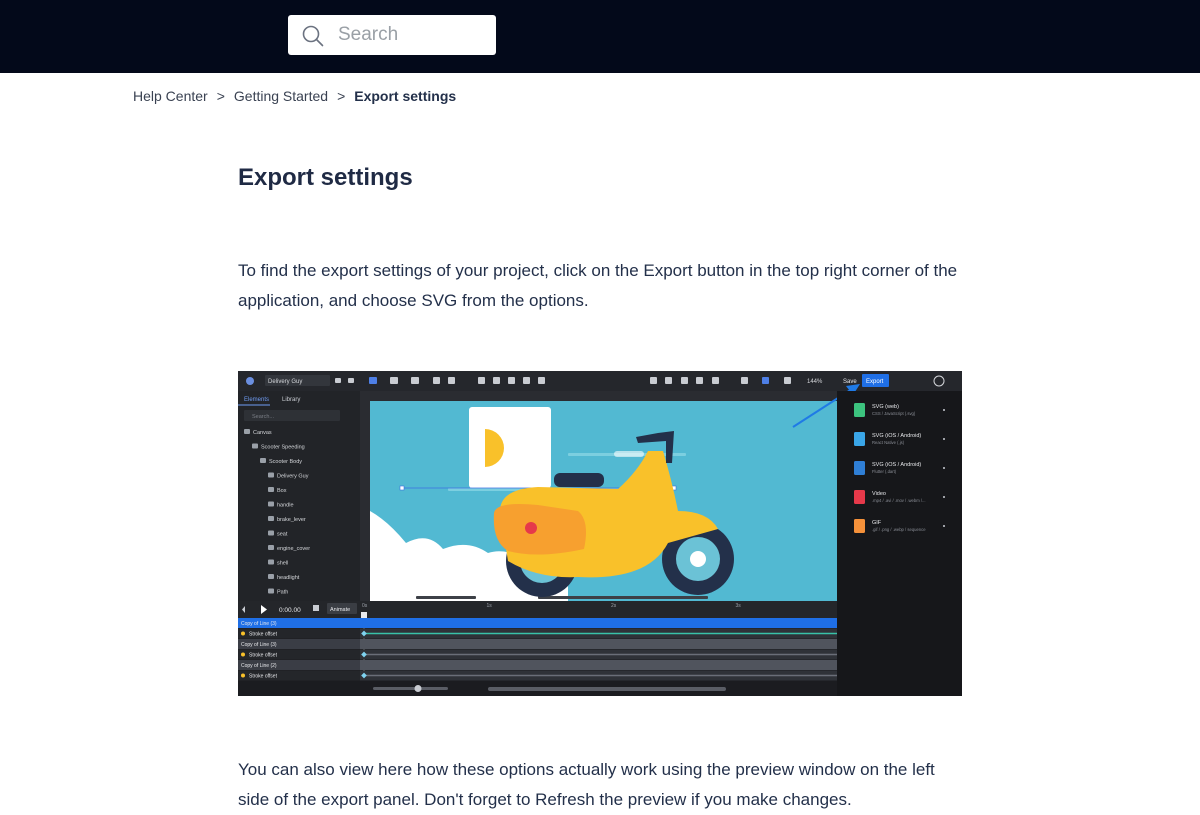  I want to click on react-icon, so click(859, 439).